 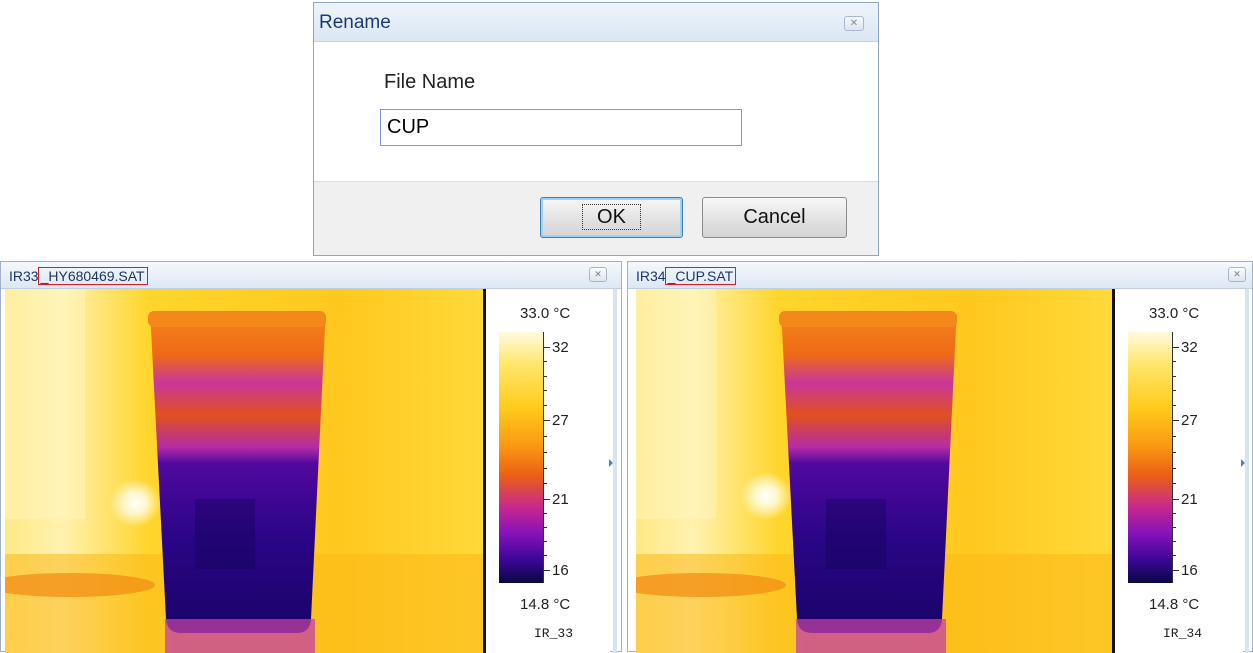 What do you see at coordinates (1183, 633) in the screenshot?
I see `image-id-label: IR_34` at bounding box center [1183, 633].